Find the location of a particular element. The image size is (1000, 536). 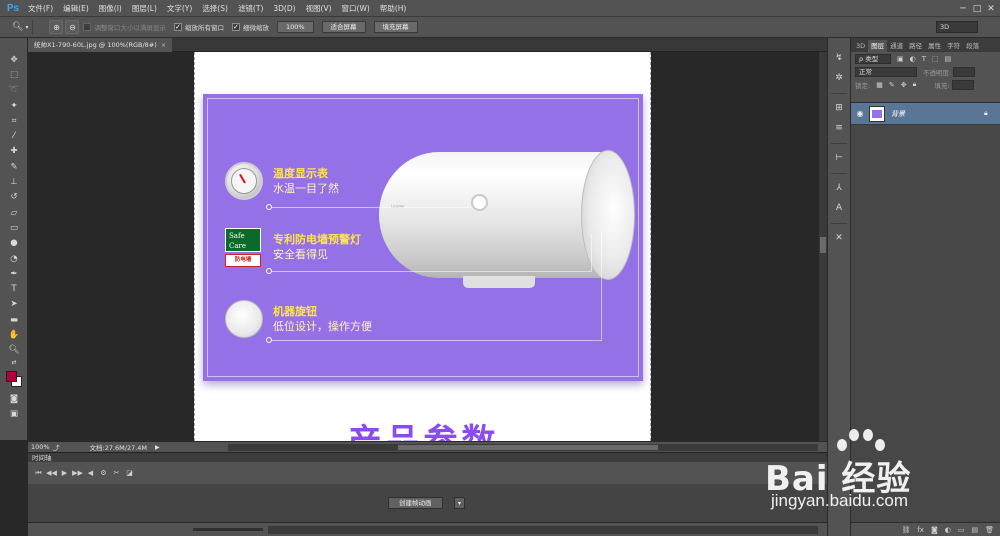

layer-name: 背景 is located at coordinates (937, 114).